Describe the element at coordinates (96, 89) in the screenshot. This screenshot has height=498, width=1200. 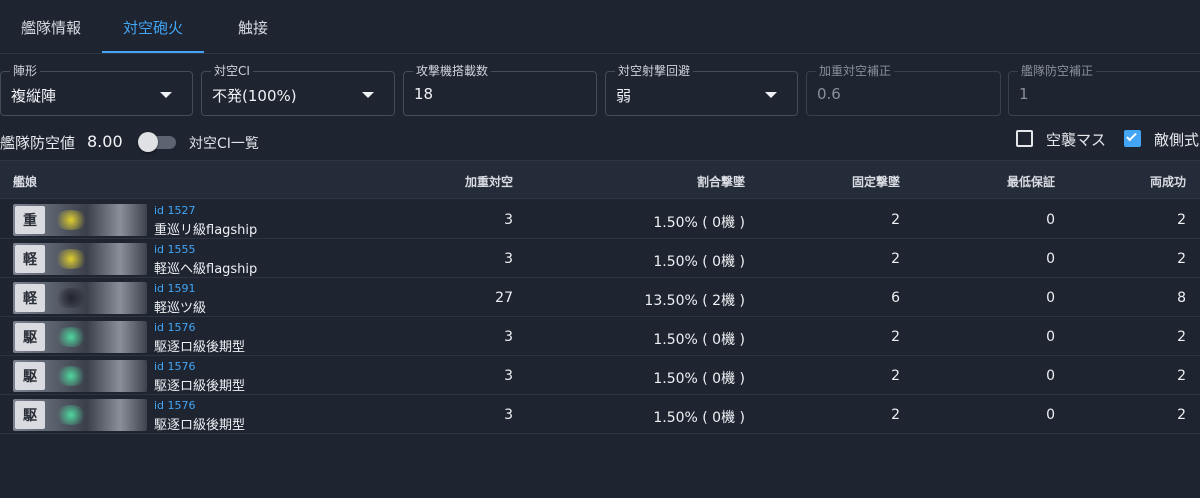
I see `formation-select: 陣形 複縦陣` at that location.